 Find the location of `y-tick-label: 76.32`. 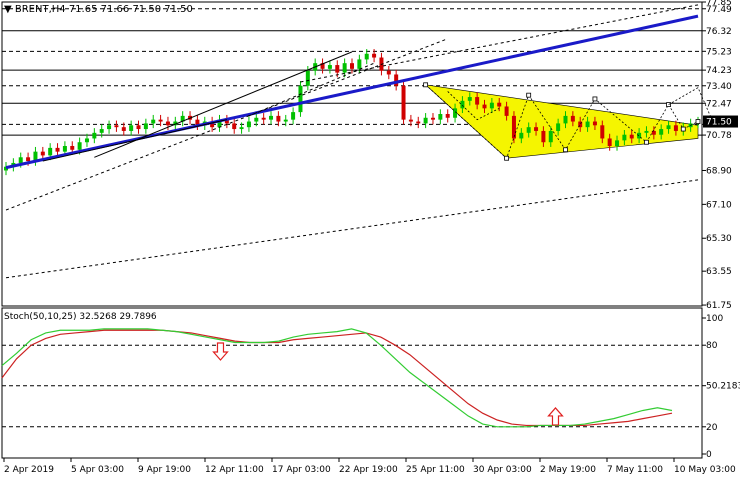

y-tick-label: 76.32 is located at coordinates (719, 32).